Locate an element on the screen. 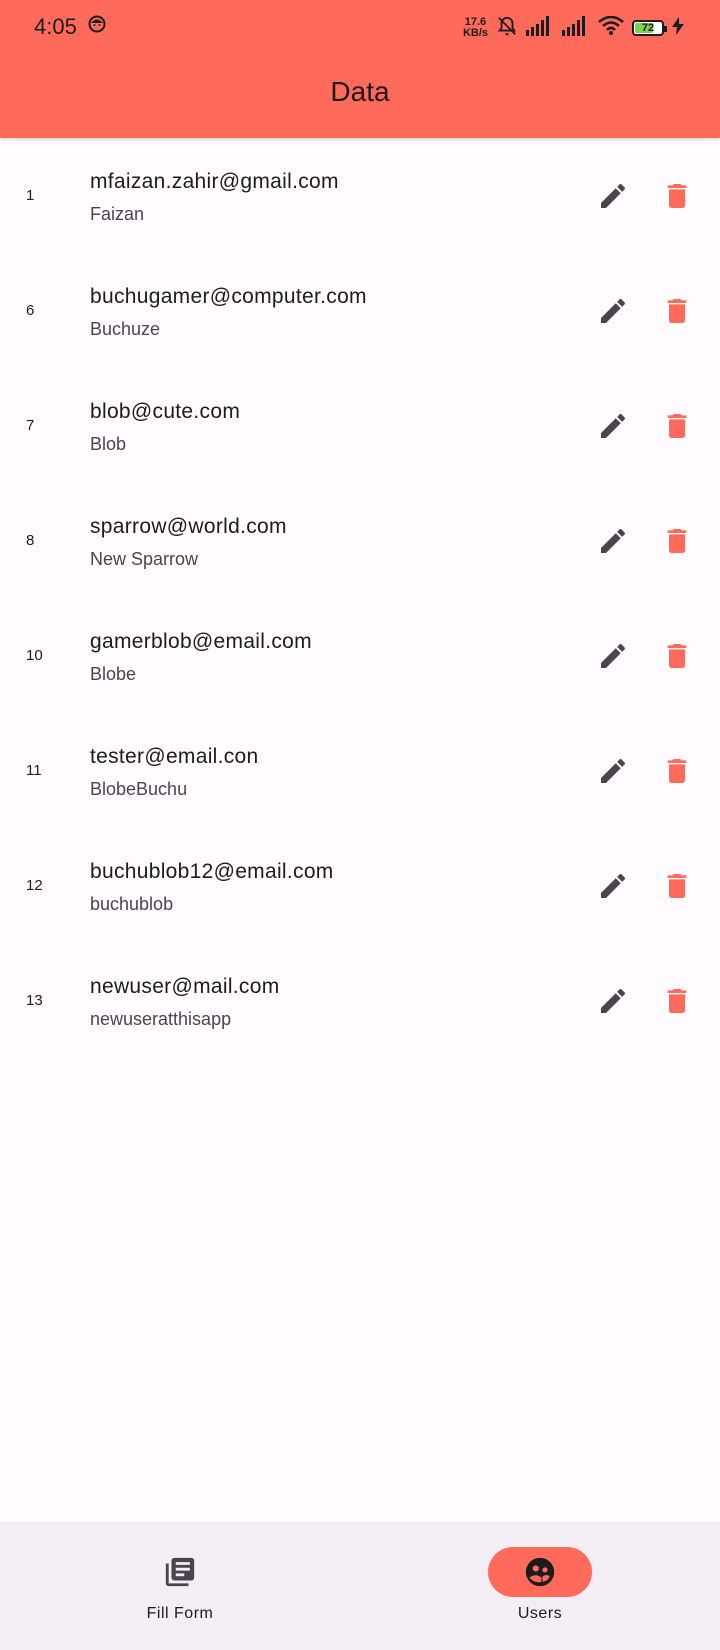  nav-label-fill-form: Fill Form is located at coordinates (180, 1613).